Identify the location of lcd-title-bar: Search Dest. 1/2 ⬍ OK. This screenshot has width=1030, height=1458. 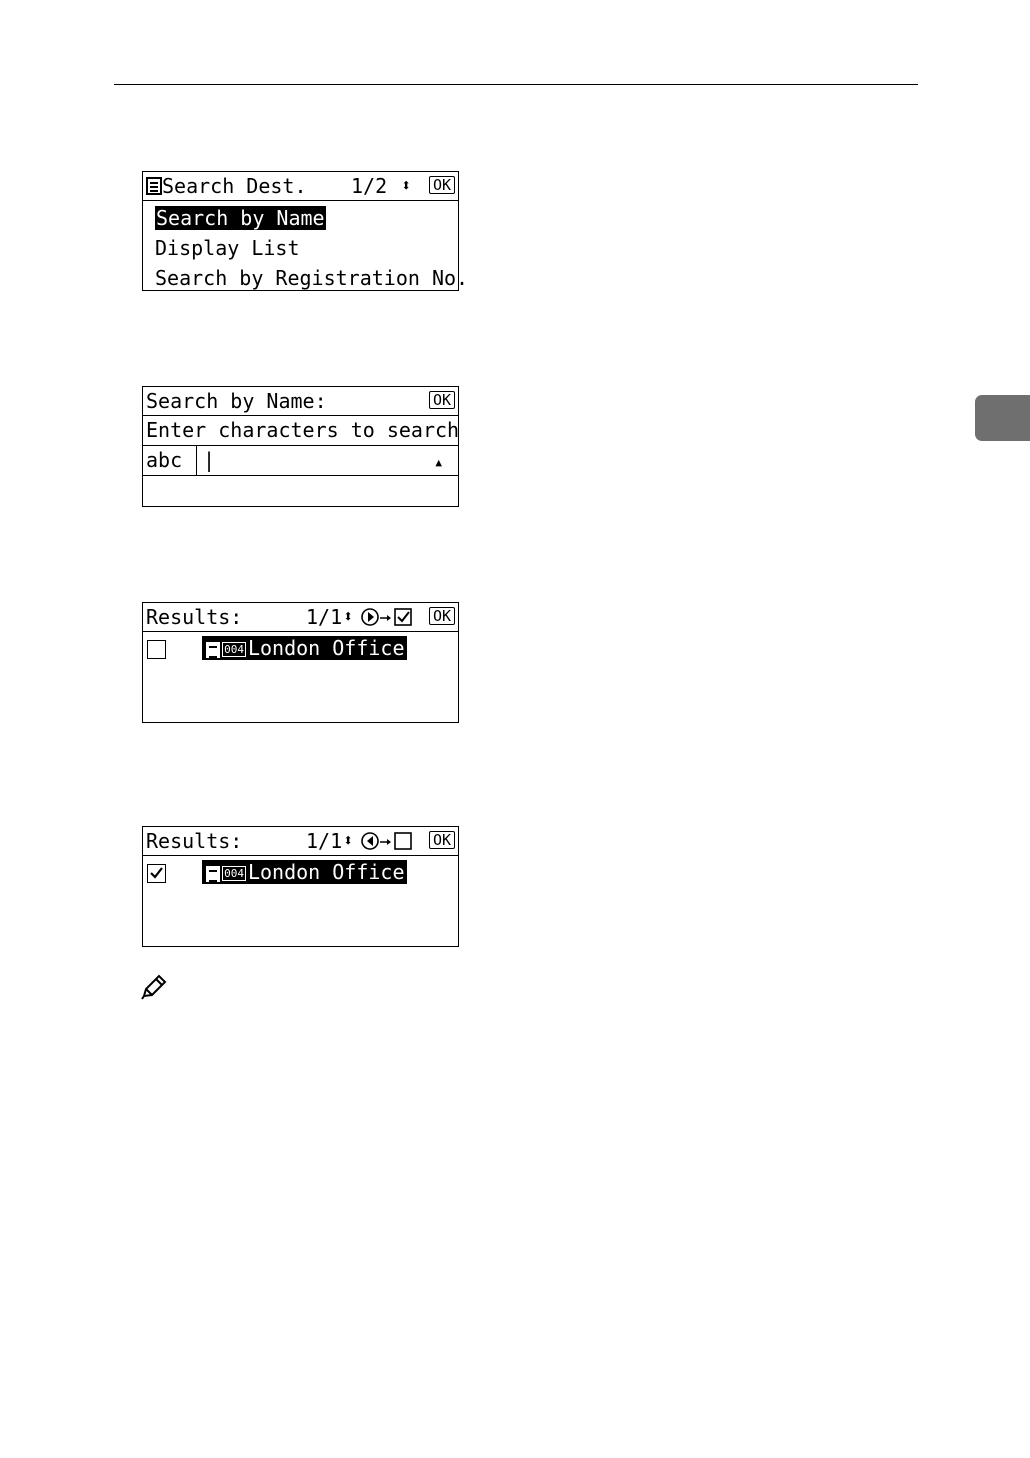
(300, 186).